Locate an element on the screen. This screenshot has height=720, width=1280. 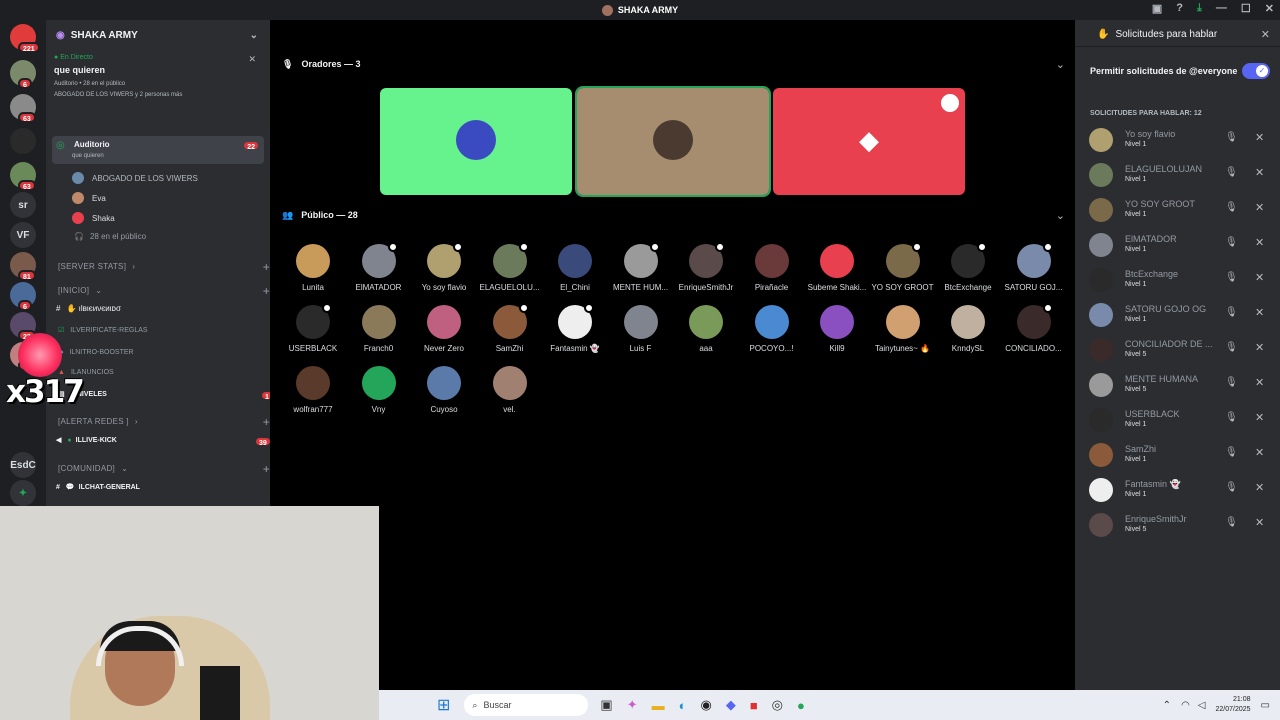
audience-member: wolfran777 is located at coordinates (313, 390).